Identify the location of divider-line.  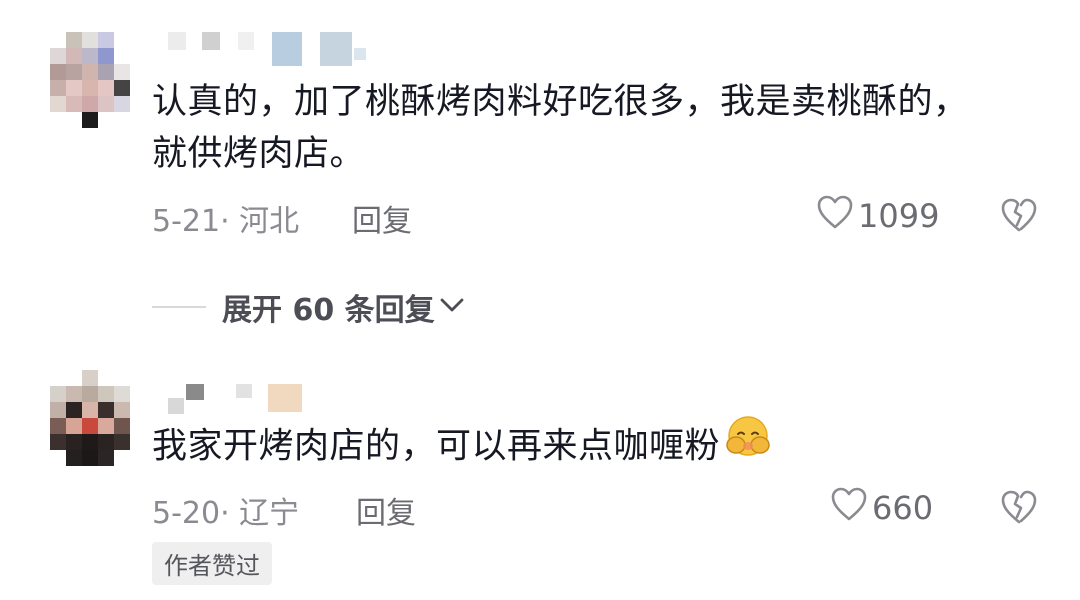
(179, 307).